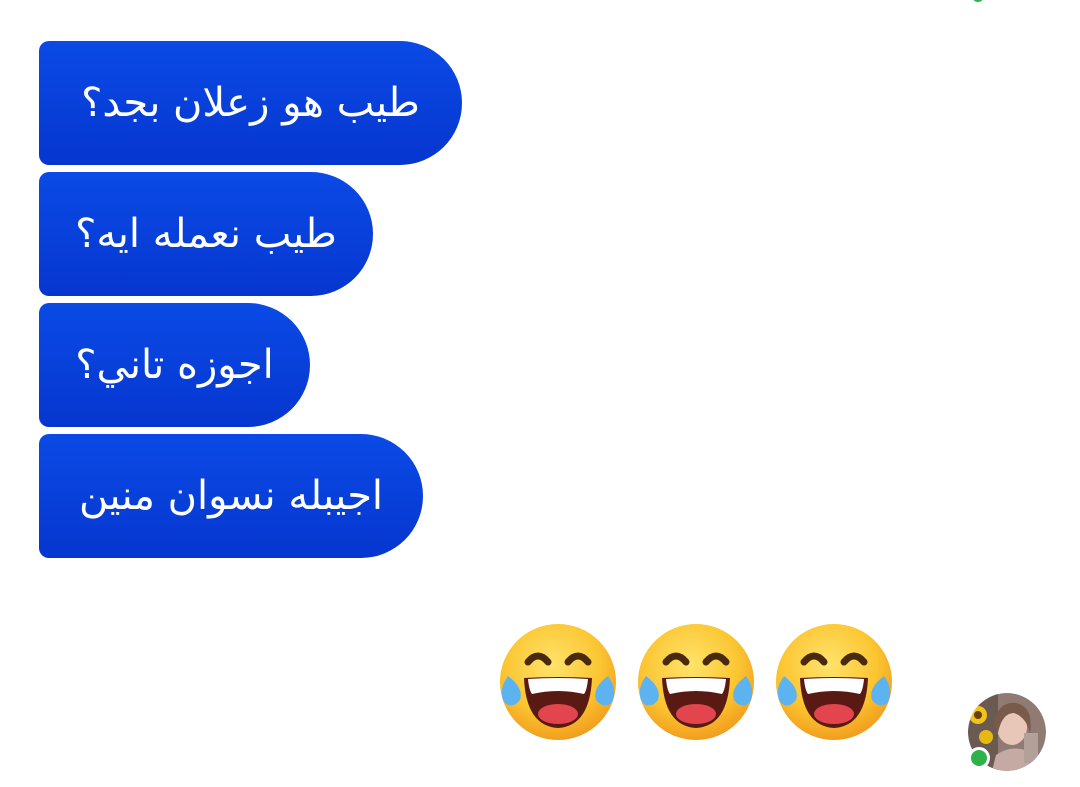 The height and width of the screenshot is (787, 1080). I want to click on contact-avatar, so click(1008, 733).